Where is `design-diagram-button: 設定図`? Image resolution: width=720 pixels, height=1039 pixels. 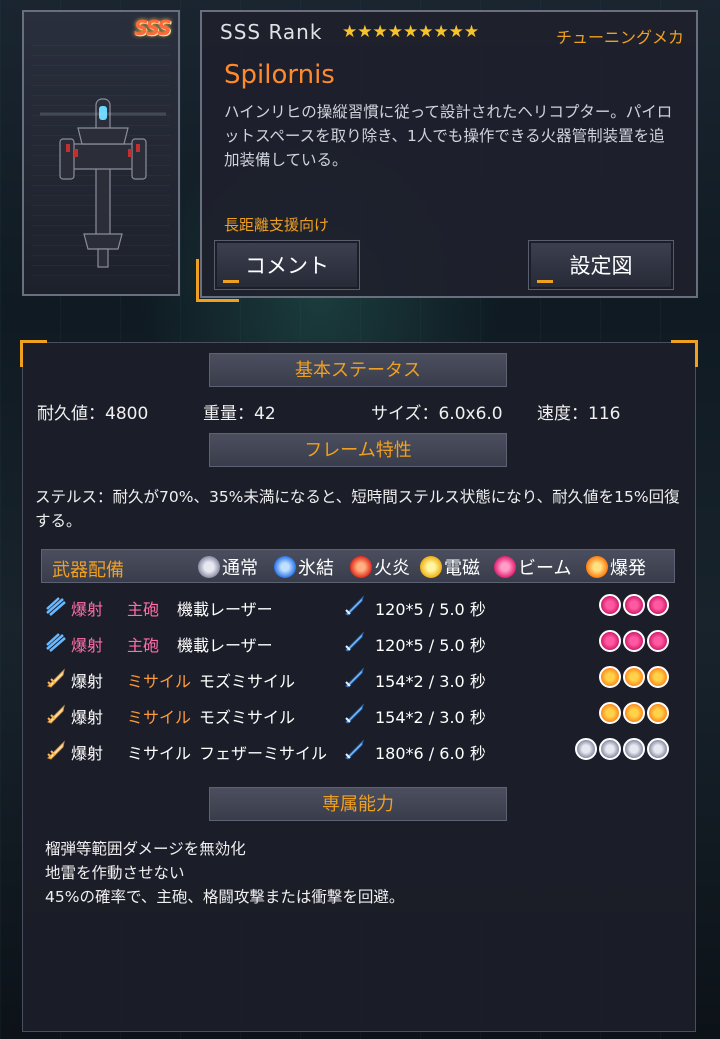
design-diagram-button: 設定図 is located at coordinates (601, 265).